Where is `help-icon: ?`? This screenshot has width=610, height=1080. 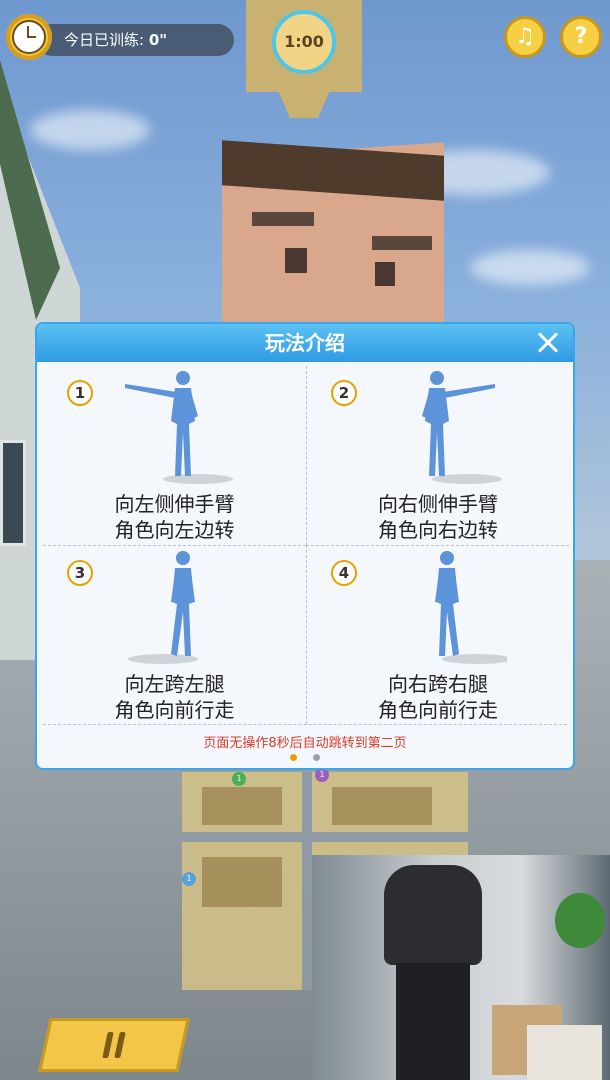 help-icon: ? is located at coordinates (581, 36).